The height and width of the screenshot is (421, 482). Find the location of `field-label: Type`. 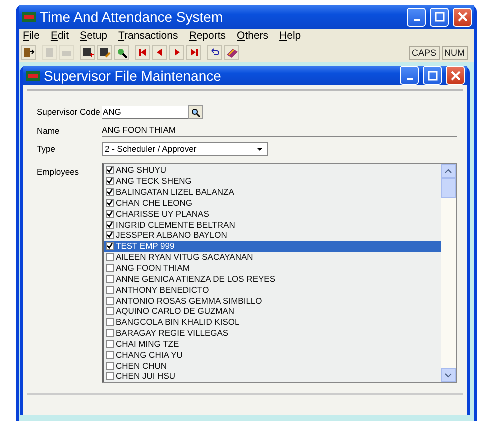

field-label: Type is located at coordinates (46, 148).